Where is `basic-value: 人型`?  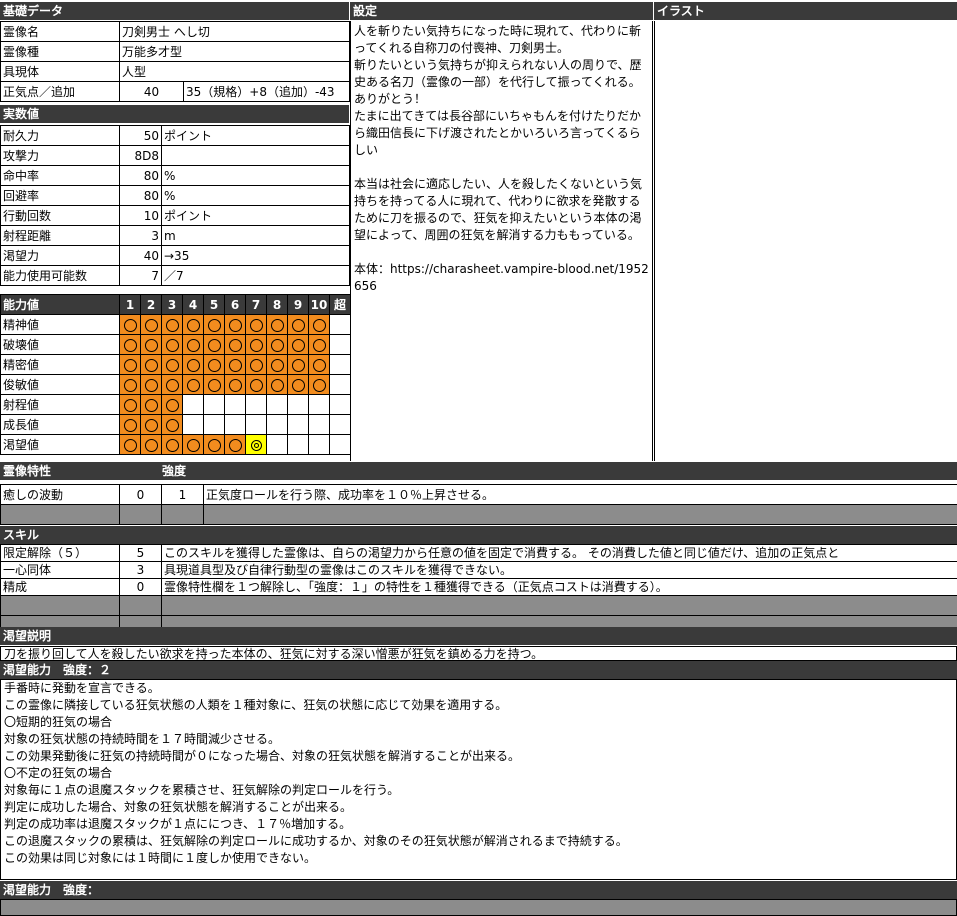 basic-value: 人型 is located at coordinates (234, 71).